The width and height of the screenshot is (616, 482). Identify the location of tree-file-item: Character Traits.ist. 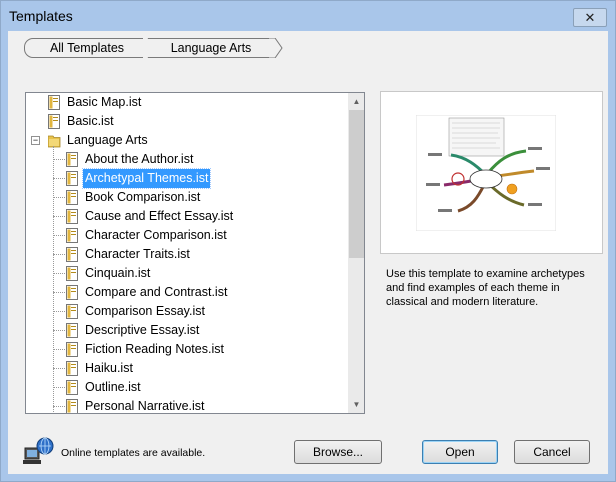
(186, 254).